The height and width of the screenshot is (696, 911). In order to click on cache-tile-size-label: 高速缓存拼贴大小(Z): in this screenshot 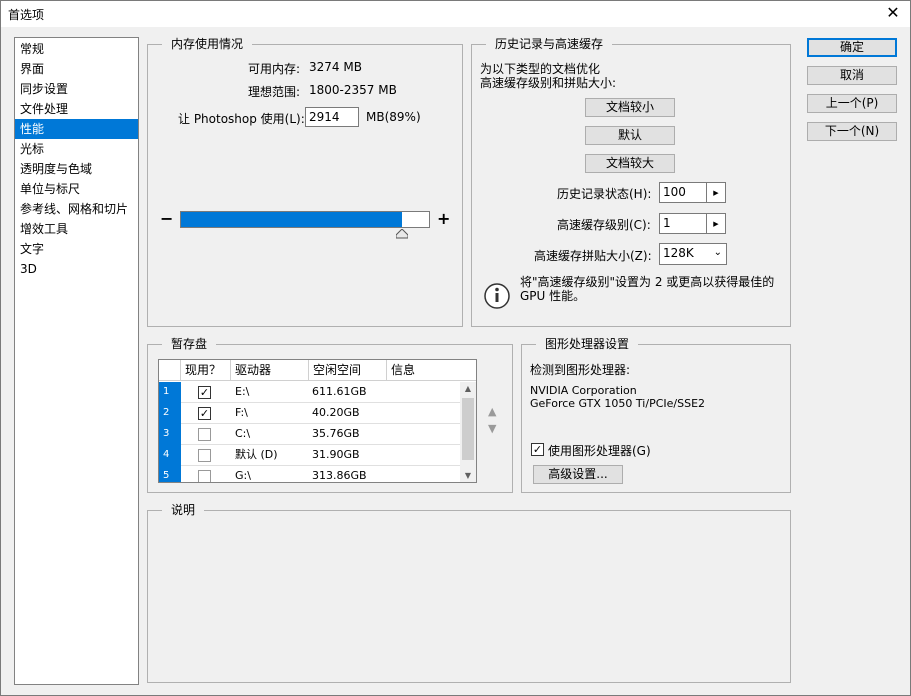, I will do `click(593, 256)`.